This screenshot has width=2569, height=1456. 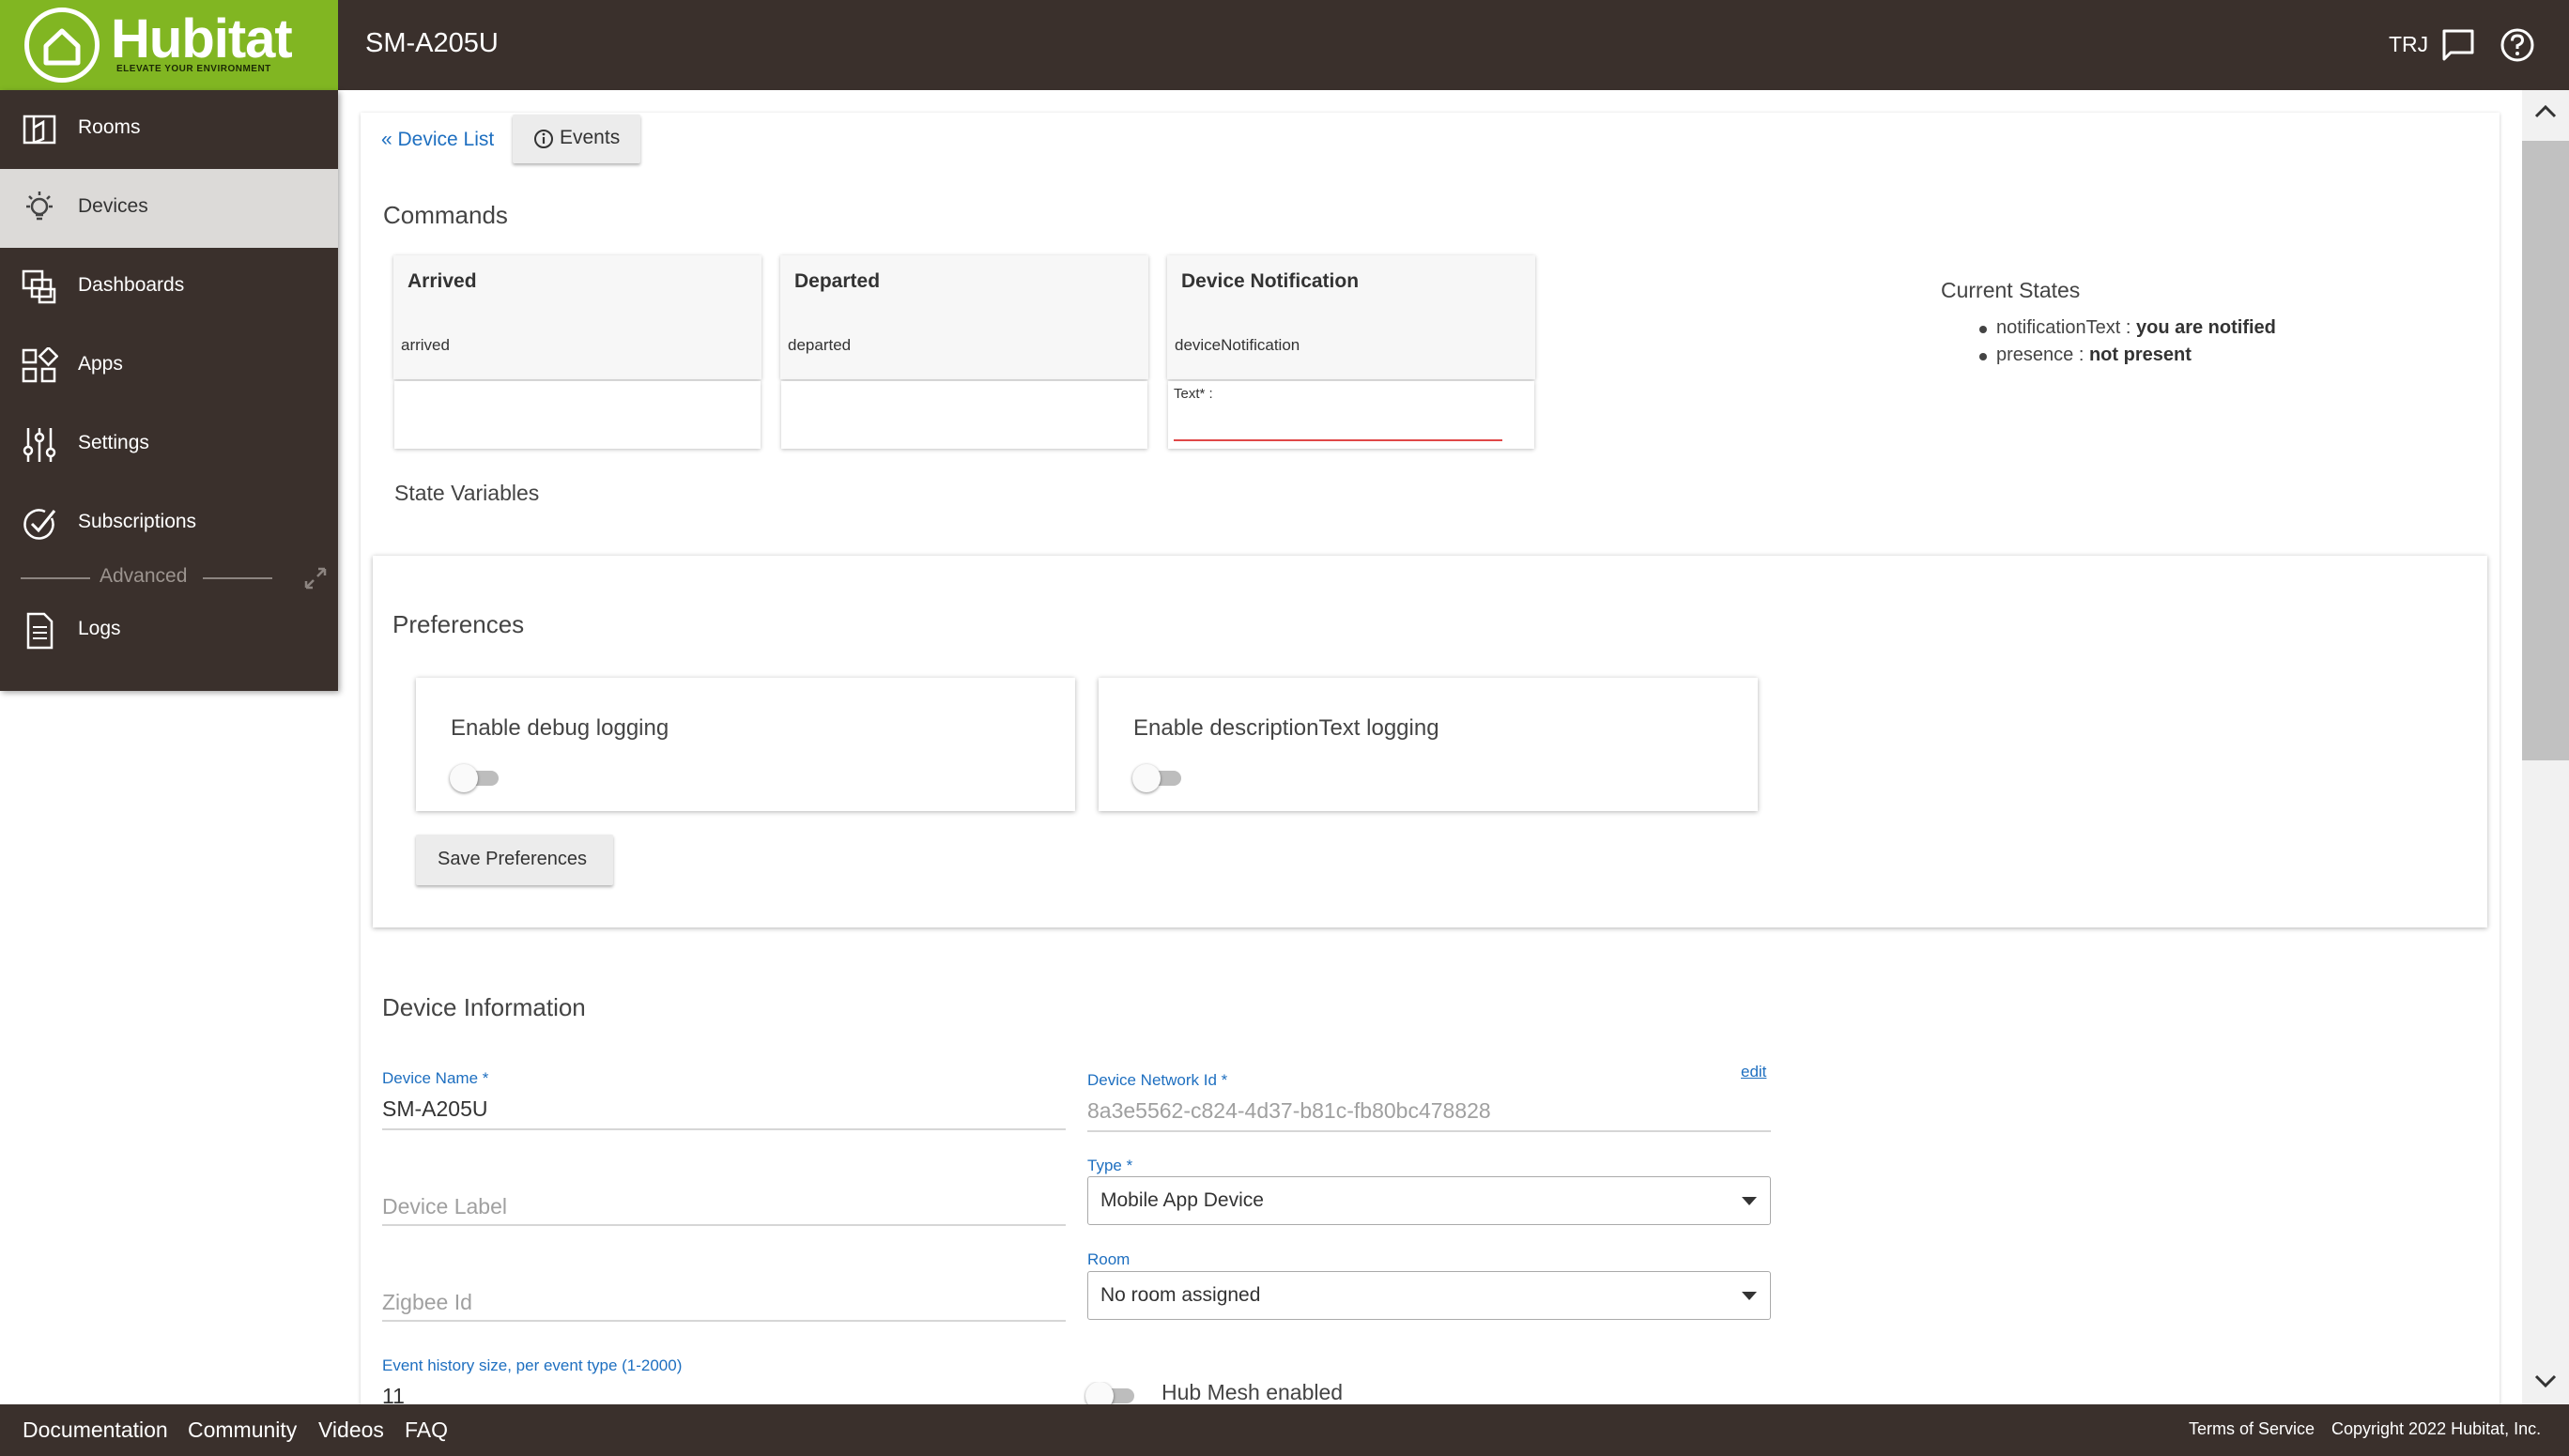 I want to click on type-select: Mobile App Device, so click(x=1429, y=1200).